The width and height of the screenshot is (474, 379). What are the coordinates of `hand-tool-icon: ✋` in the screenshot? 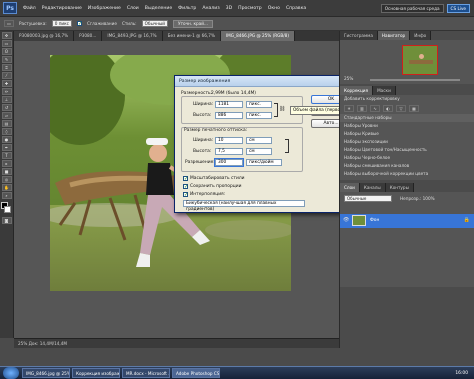 It's located at (6, 187).